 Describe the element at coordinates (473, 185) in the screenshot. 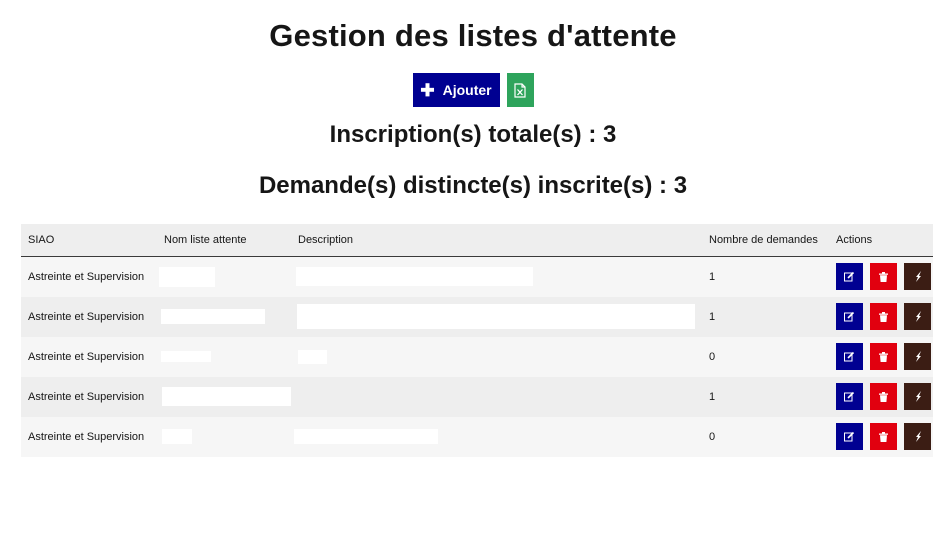

I see `distinct-requests: Demande(s) distincte(s) inscrite(s) : 3` at that location.